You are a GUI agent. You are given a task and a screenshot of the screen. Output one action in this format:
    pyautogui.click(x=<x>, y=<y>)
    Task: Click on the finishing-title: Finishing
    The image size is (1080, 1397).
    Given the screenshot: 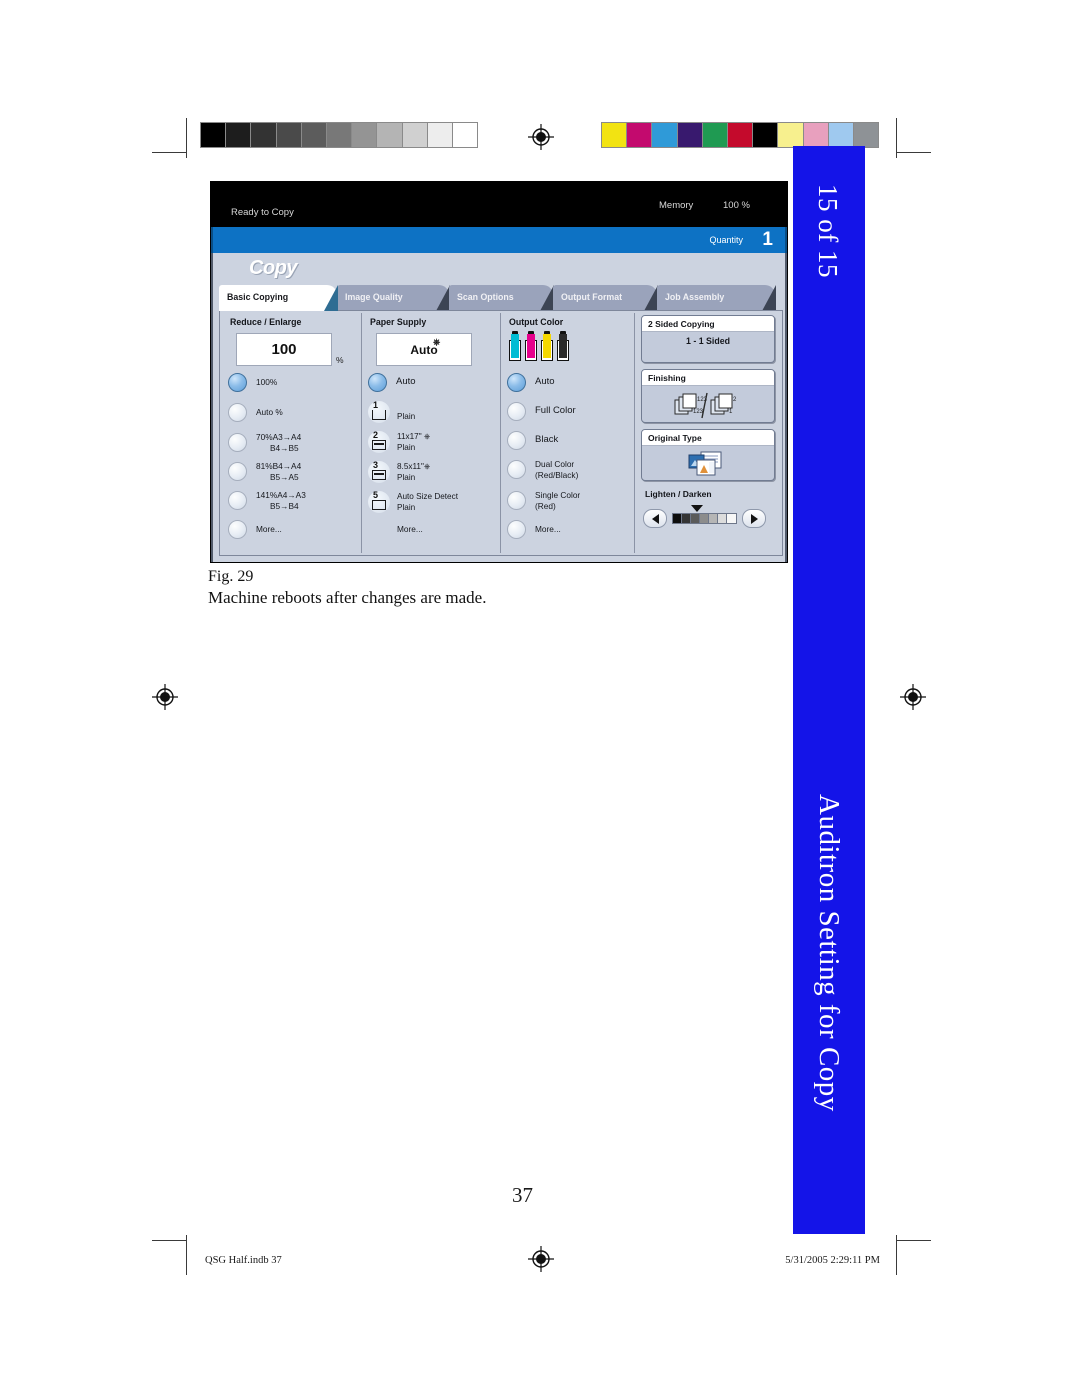 What is the action you would take?
    pyautogui.click(x=667, y=378)
    